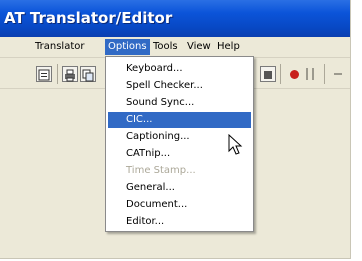 The height and width of the screenshot is (261, 362). I want to click on mouse-cursor-icon, so click(235, 144).